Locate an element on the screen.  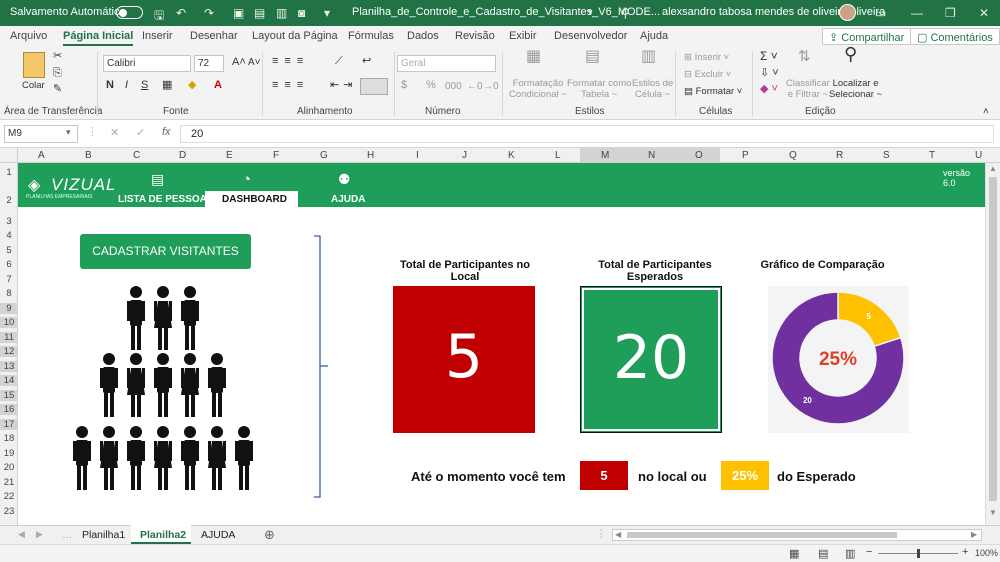
currency-icon: $ is located at coordinates (404, 85).